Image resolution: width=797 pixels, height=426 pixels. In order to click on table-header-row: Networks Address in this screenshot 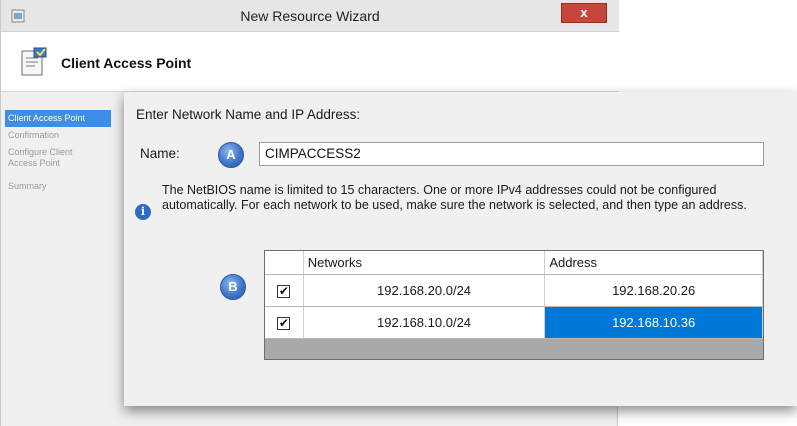, I will do `click(514, 263)`.